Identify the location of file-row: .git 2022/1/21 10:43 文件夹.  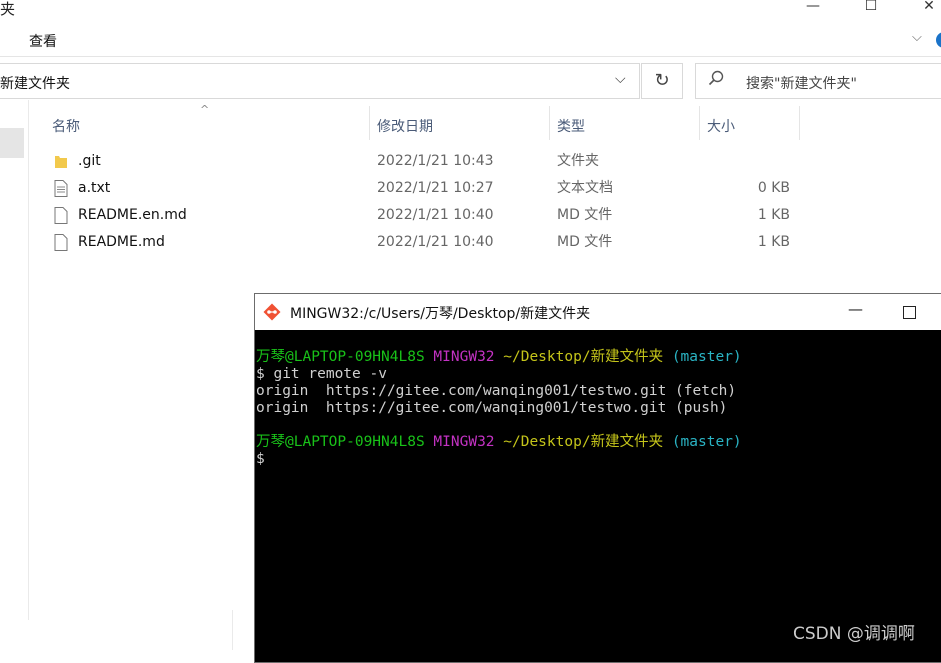
(430, 161).